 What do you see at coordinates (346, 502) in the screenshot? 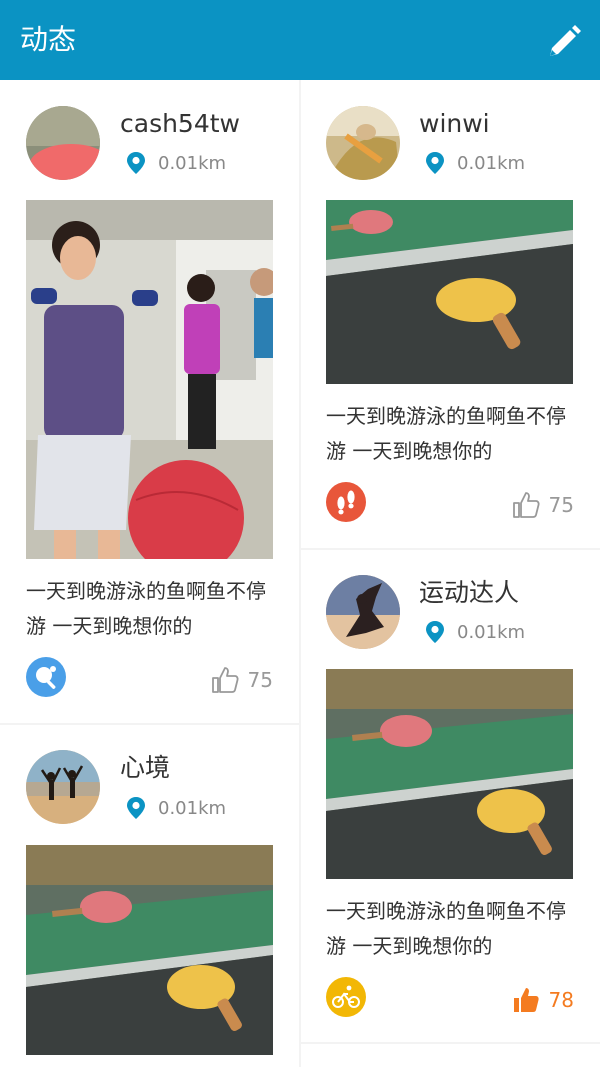
I see `footprints-icon` at bounding box center [346, 502].